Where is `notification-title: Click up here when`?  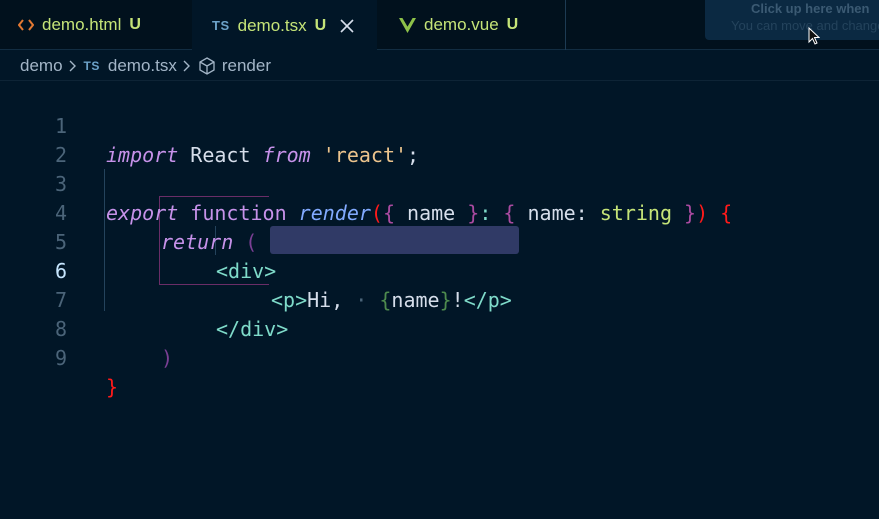 notification-title: Click up here when is located at coordinates (810, 8).